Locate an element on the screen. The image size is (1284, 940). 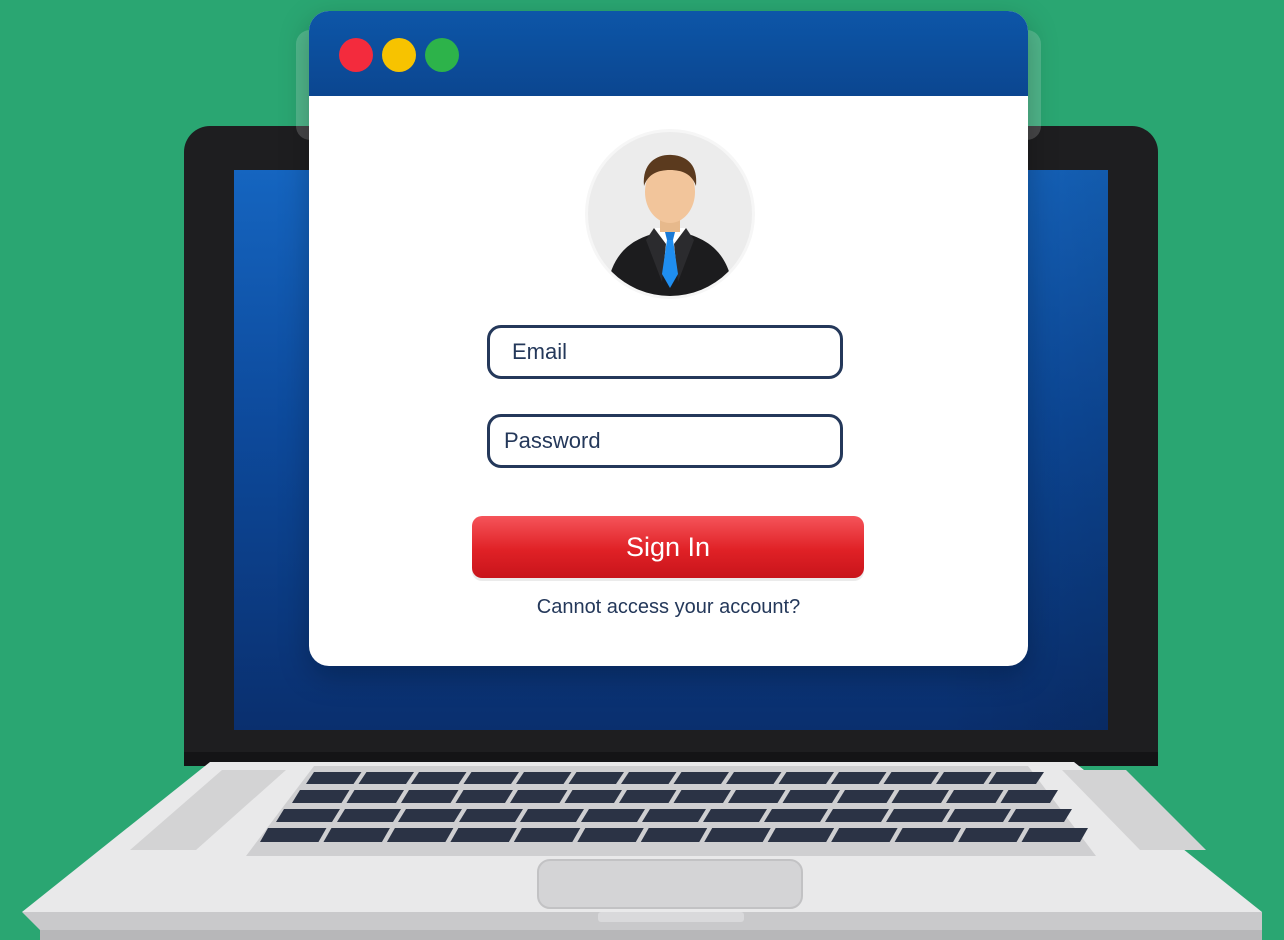
close-dot-icon is located at coordinates (356, 55).